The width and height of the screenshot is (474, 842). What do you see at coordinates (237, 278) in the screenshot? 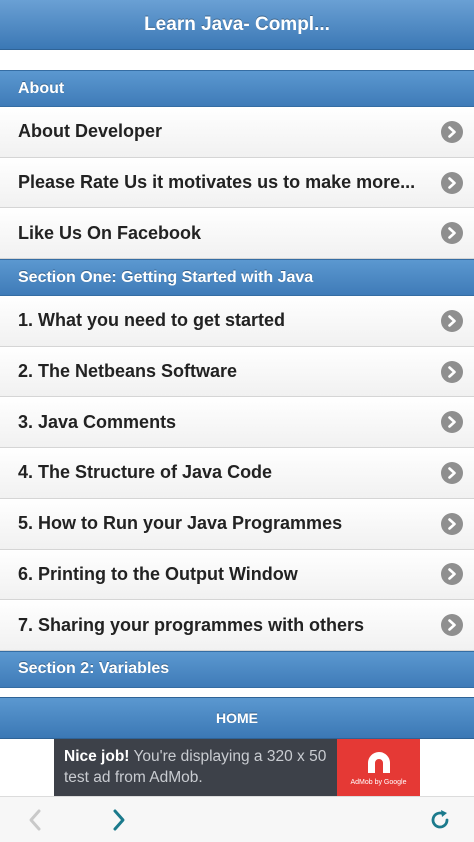
I see `section-header-section-one: Section One: Getting Started with Java` at bounding box center [237, 278].